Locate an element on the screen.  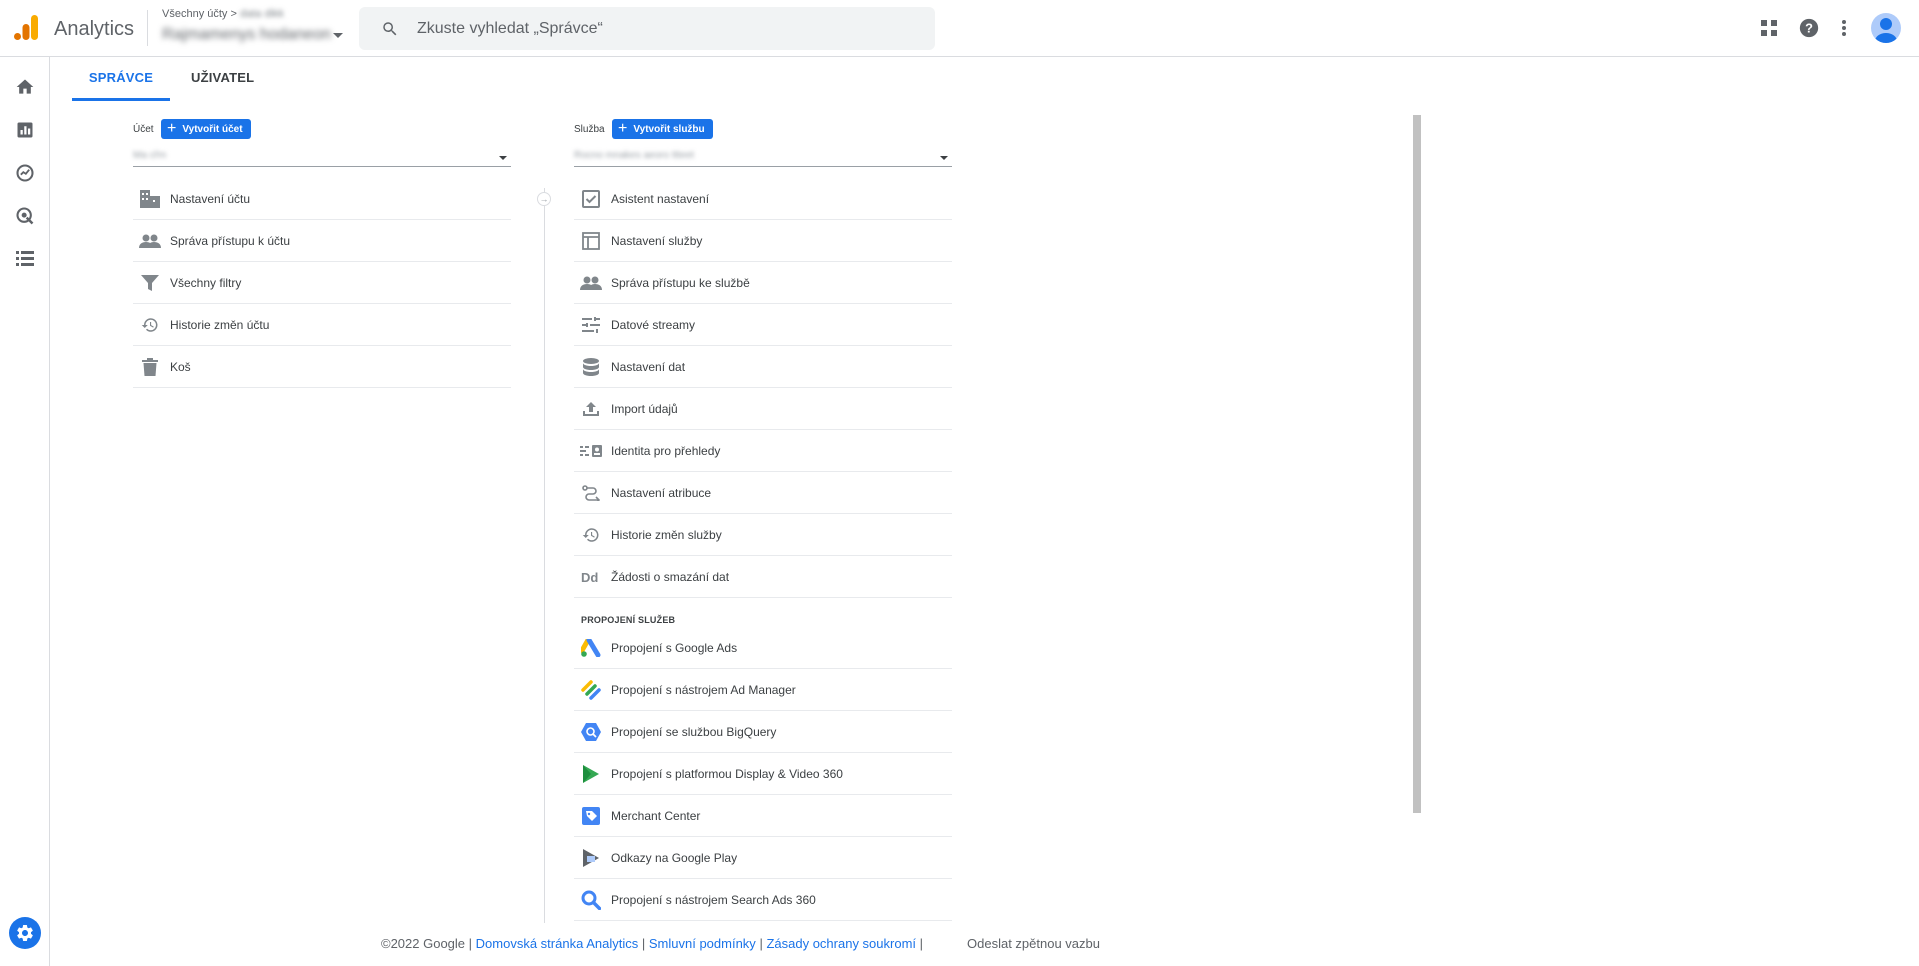
property-access-label: Správa přístupu ke službě is located at coordinates (680, 282).